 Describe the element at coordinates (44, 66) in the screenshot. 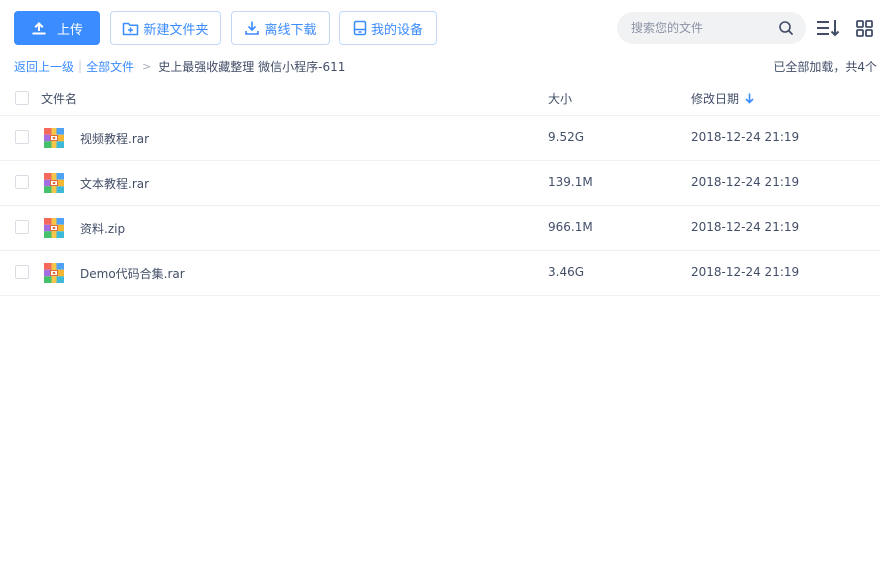

I see `breadcrumb-back-link: 返回上一级` at that location.